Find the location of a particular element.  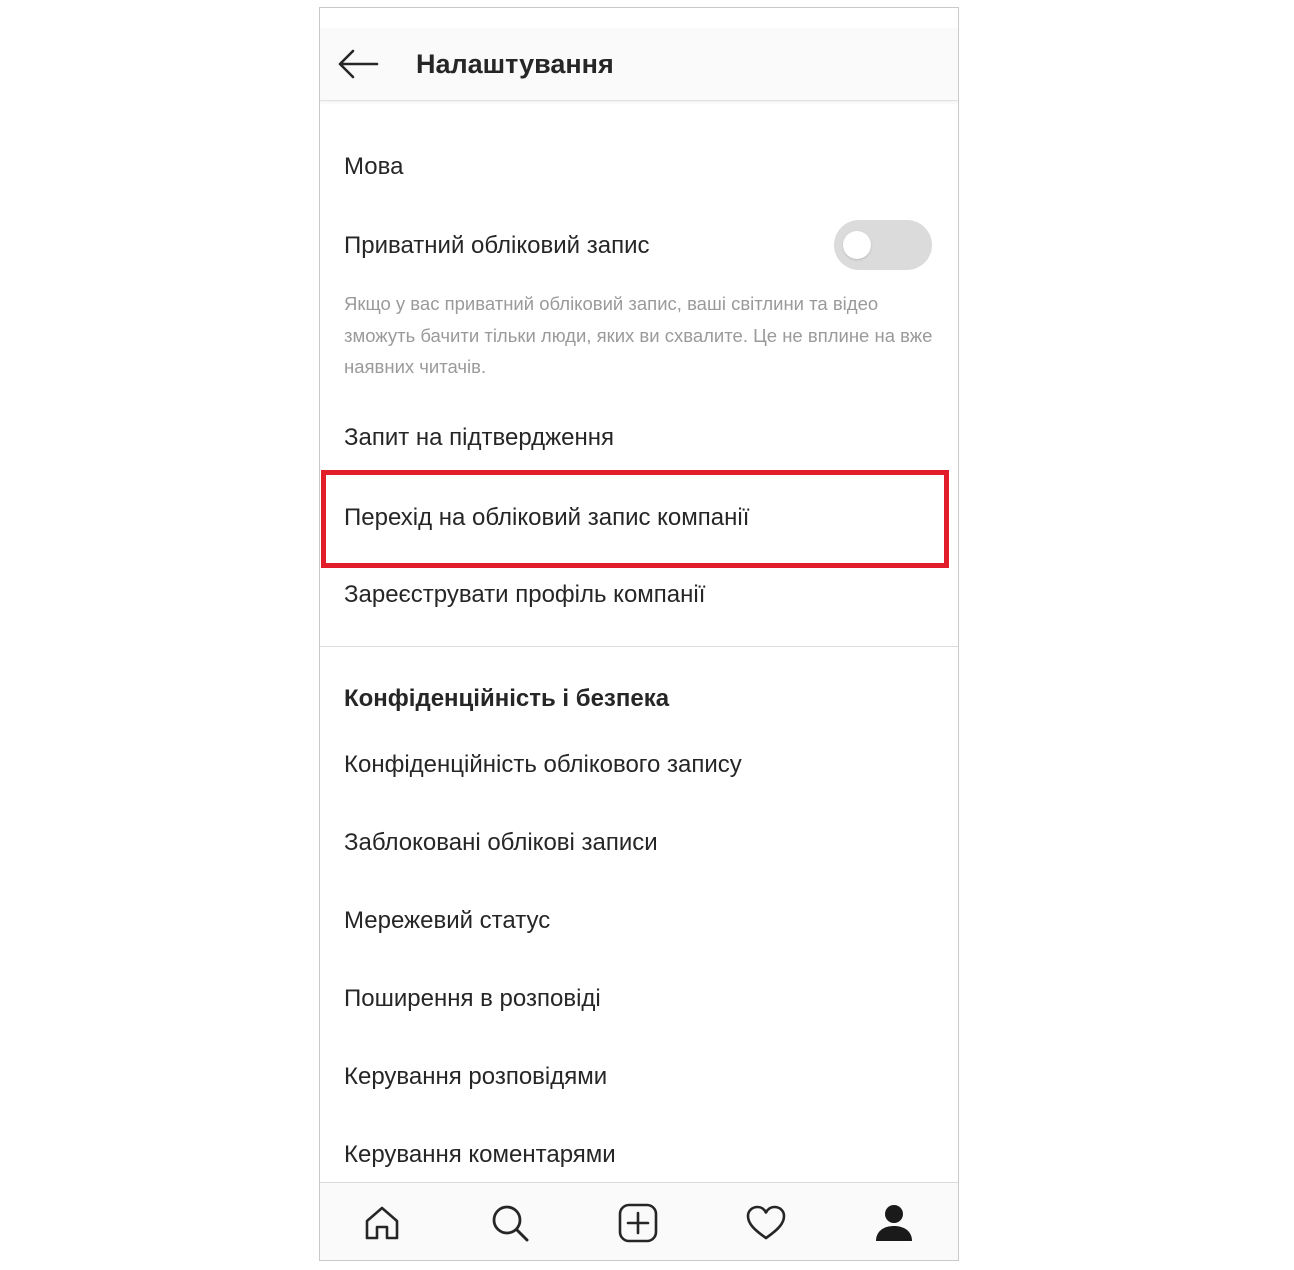

settings-item-request-verification: Запит на підтвердження is located at coordinates (479, 438).